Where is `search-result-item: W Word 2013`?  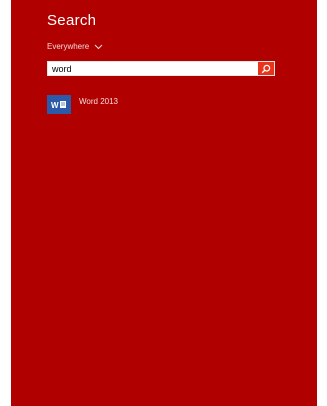 search-result-item: W Word 2013 is located at coordinates (82, 104).